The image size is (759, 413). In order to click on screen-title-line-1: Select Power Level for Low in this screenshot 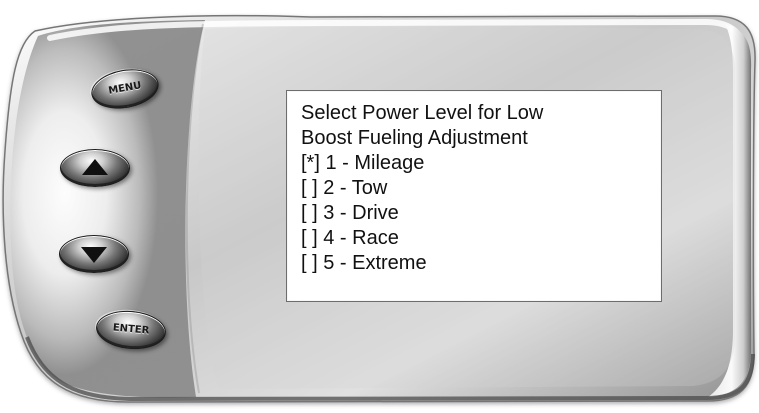, I will do `click(422, 113)`.